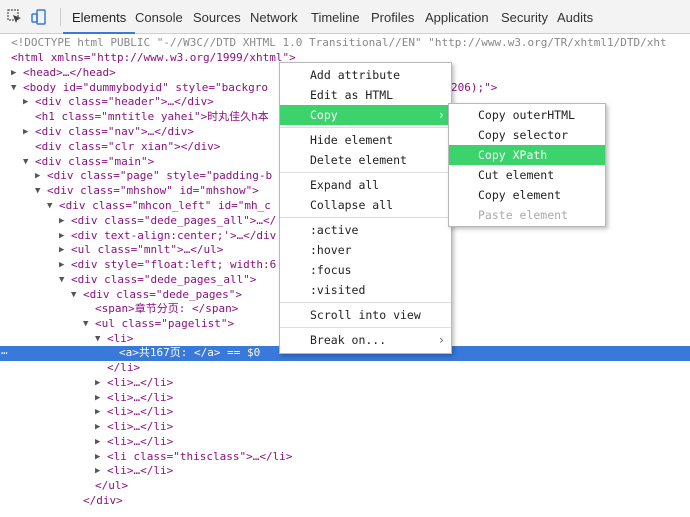 The image size is (690, 517). I want to click on tab-application: Application, so click(457, 17).